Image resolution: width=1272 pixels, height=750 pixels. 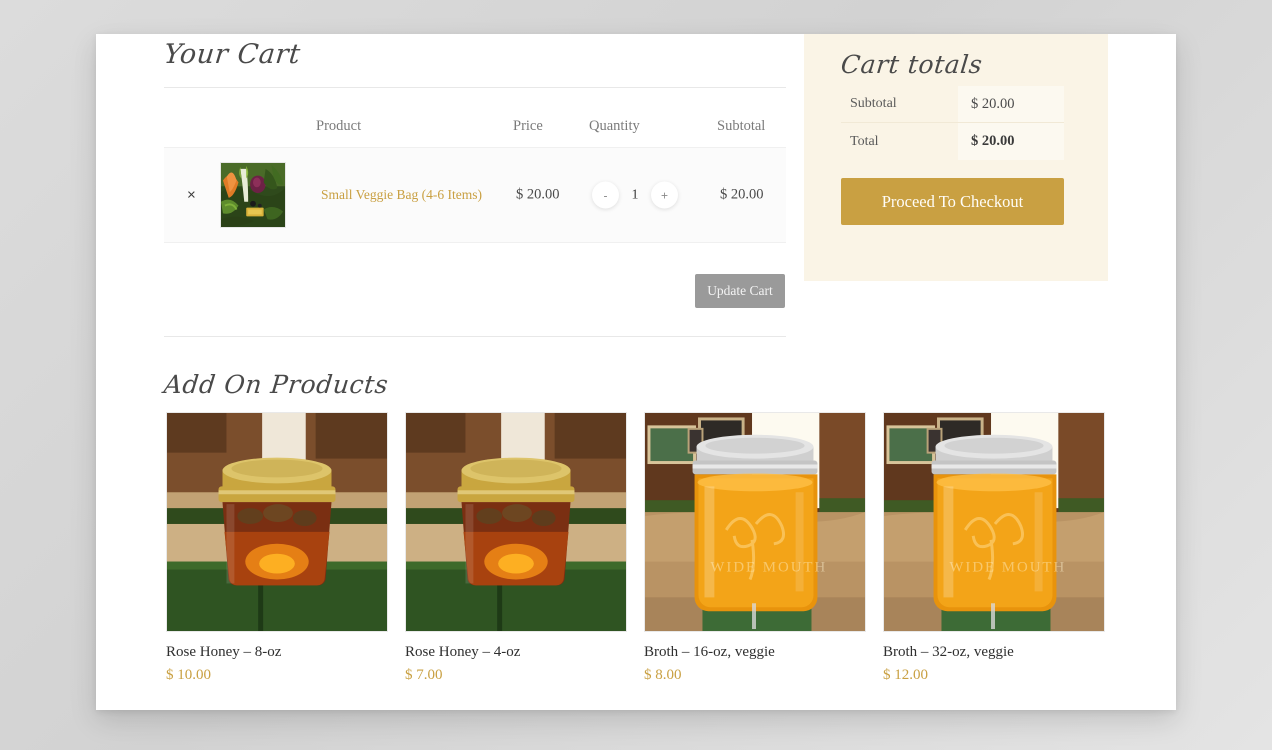 I want to click on product-card: WIDE MOUTH Broth – 32-oz, veggie $ 12.00, so click(x=994, y=548).